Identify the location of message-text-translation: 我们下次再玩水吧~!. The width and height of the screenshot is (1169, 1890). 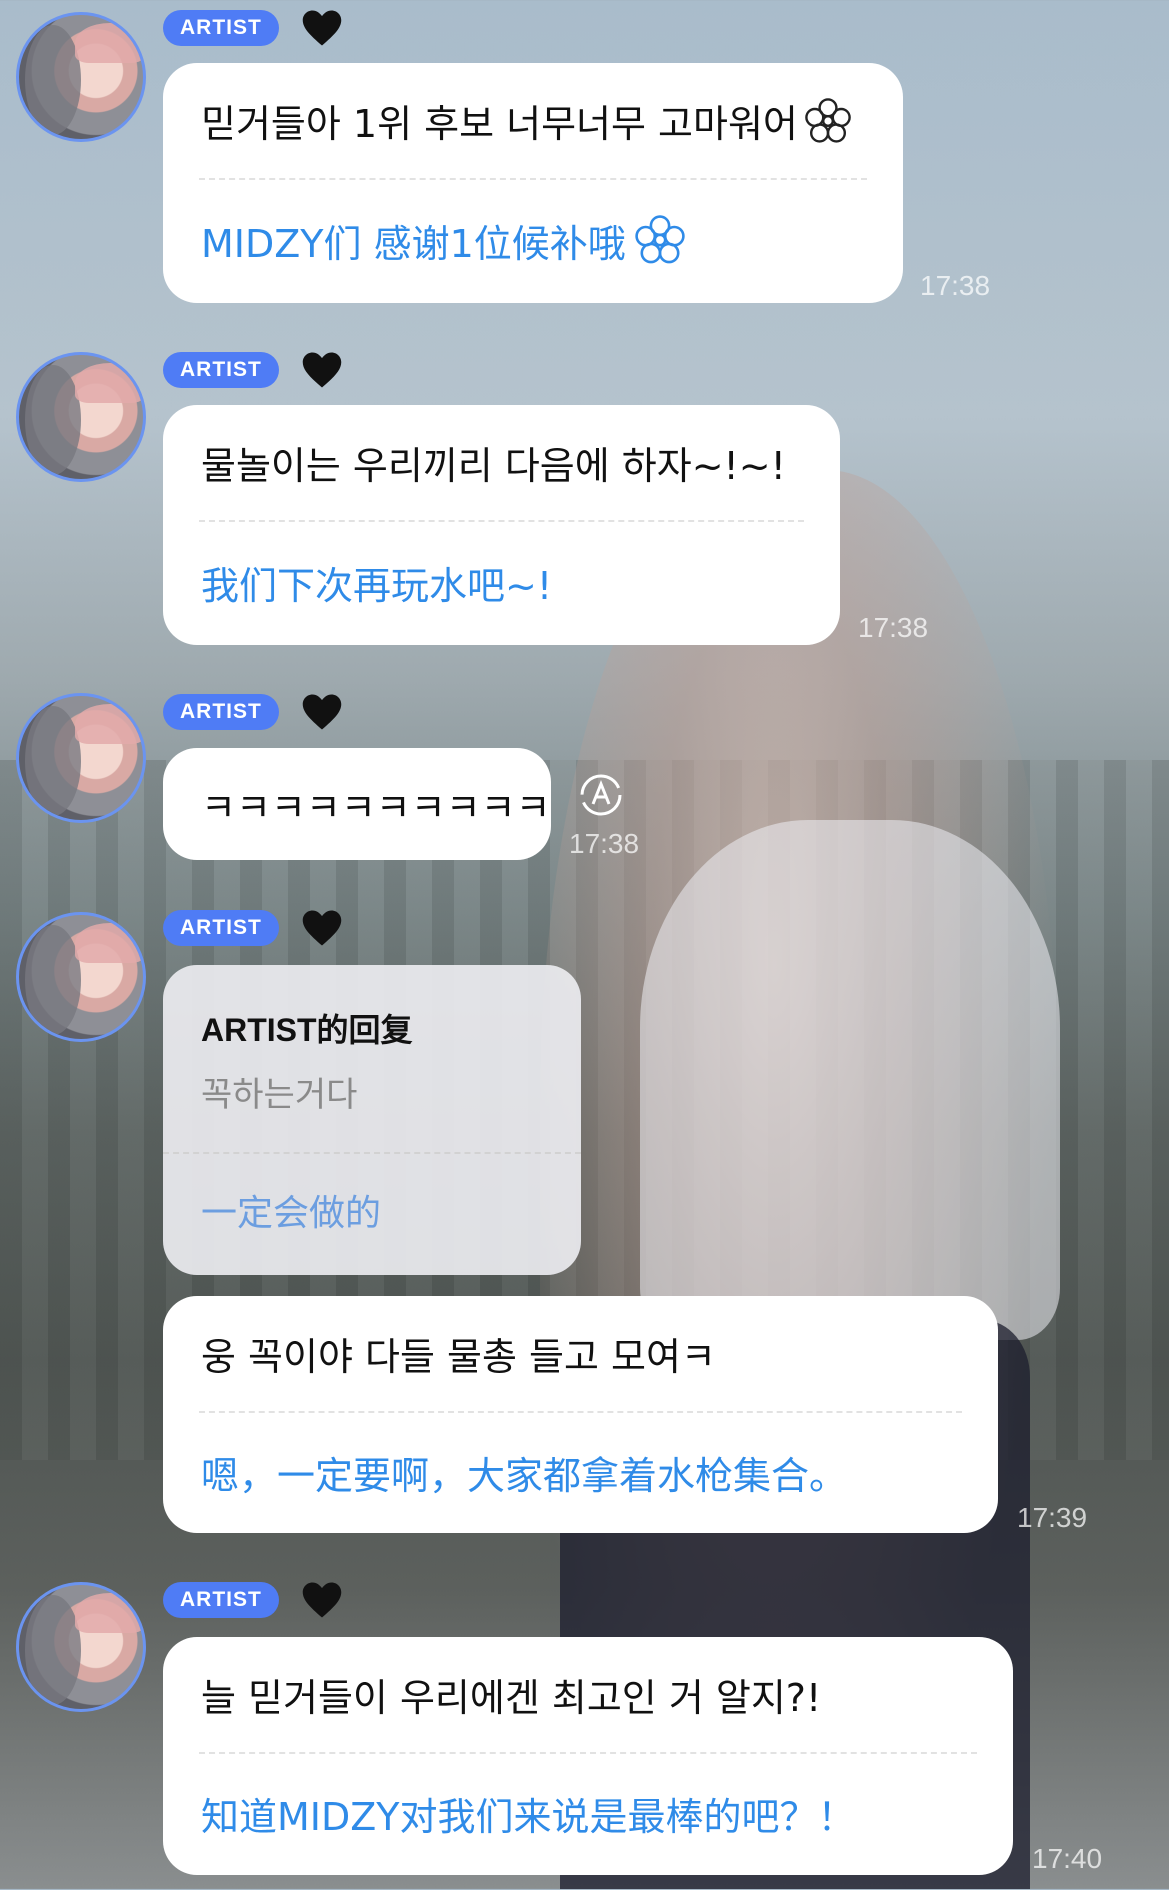
(501, 582).